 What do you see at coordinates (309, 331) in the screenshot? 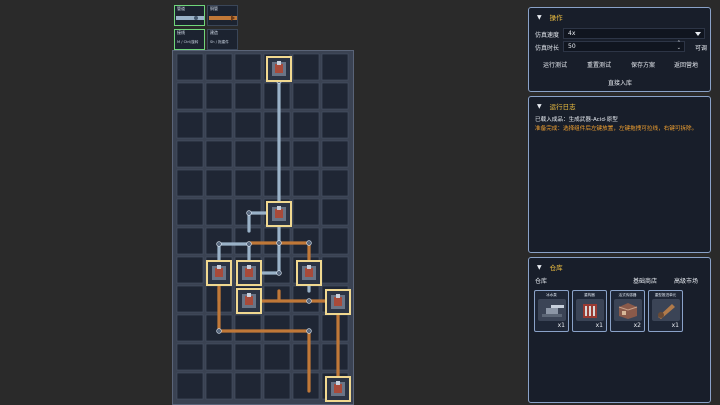
I see `pipe-joint` at bounding box center [309, 331].